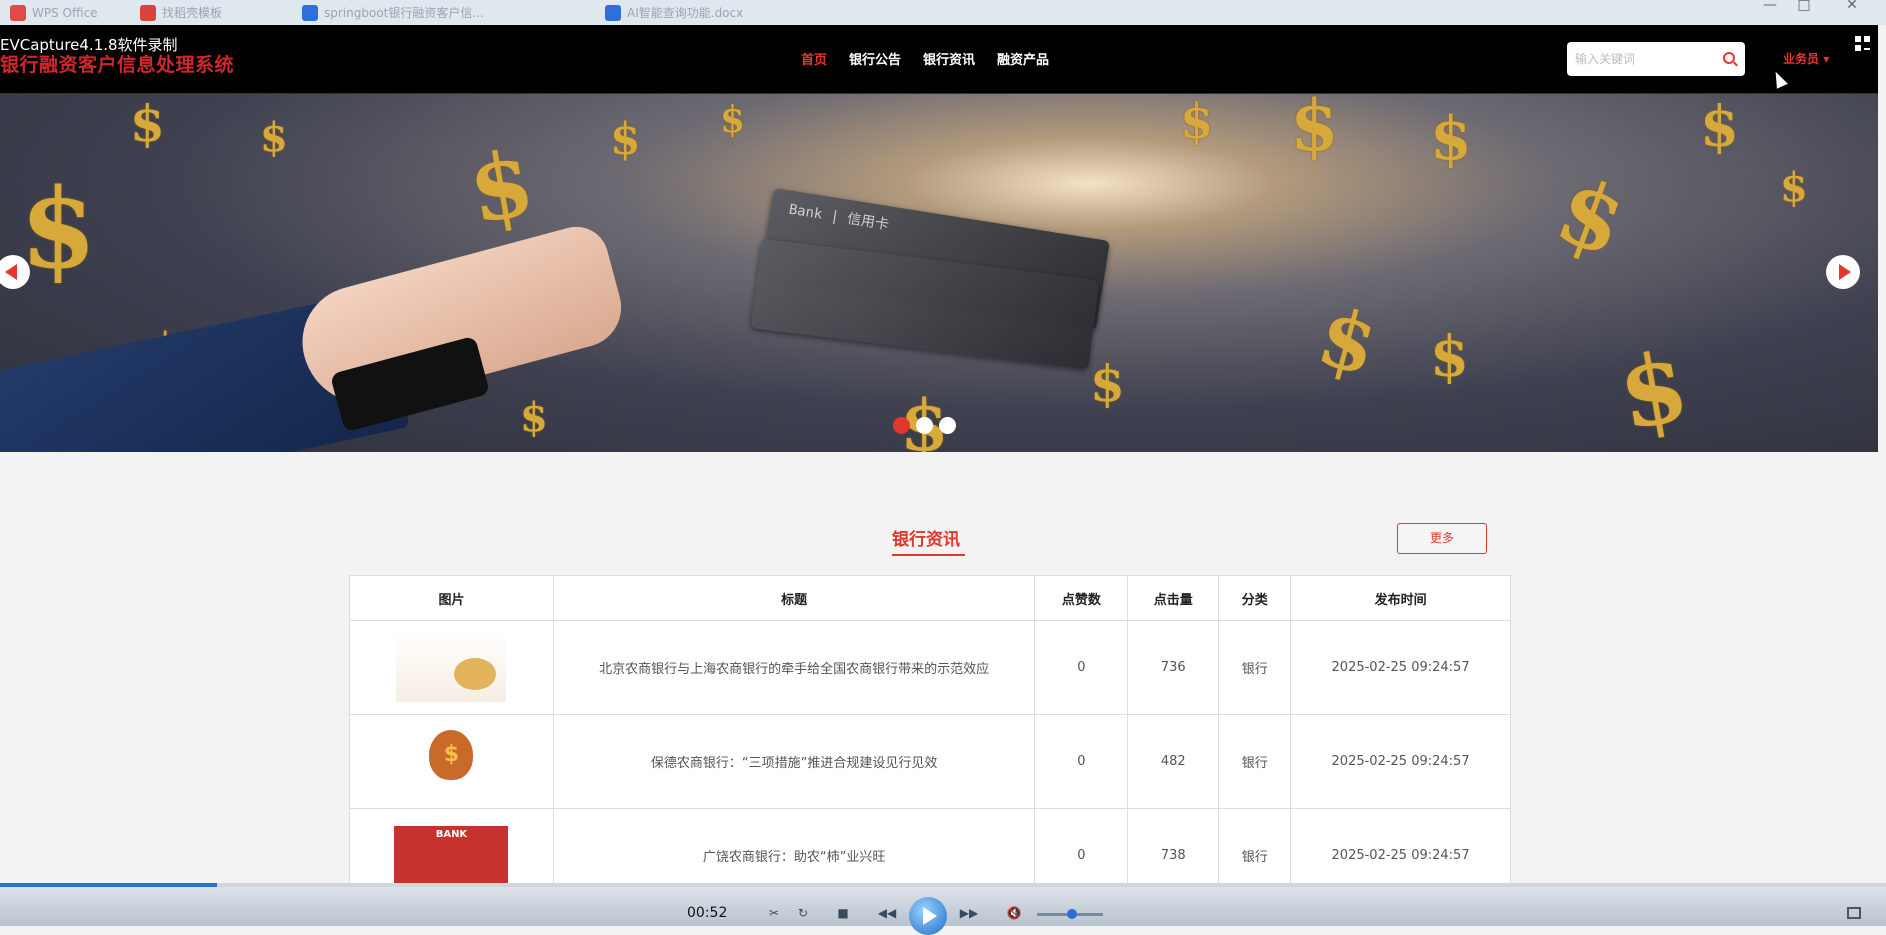 The image size is (1886, 935). What do you see at coordinates (969, 913) in the screenshot?
I see `fast-forward-icon: ▶▶` at bounding box center [969, 913].